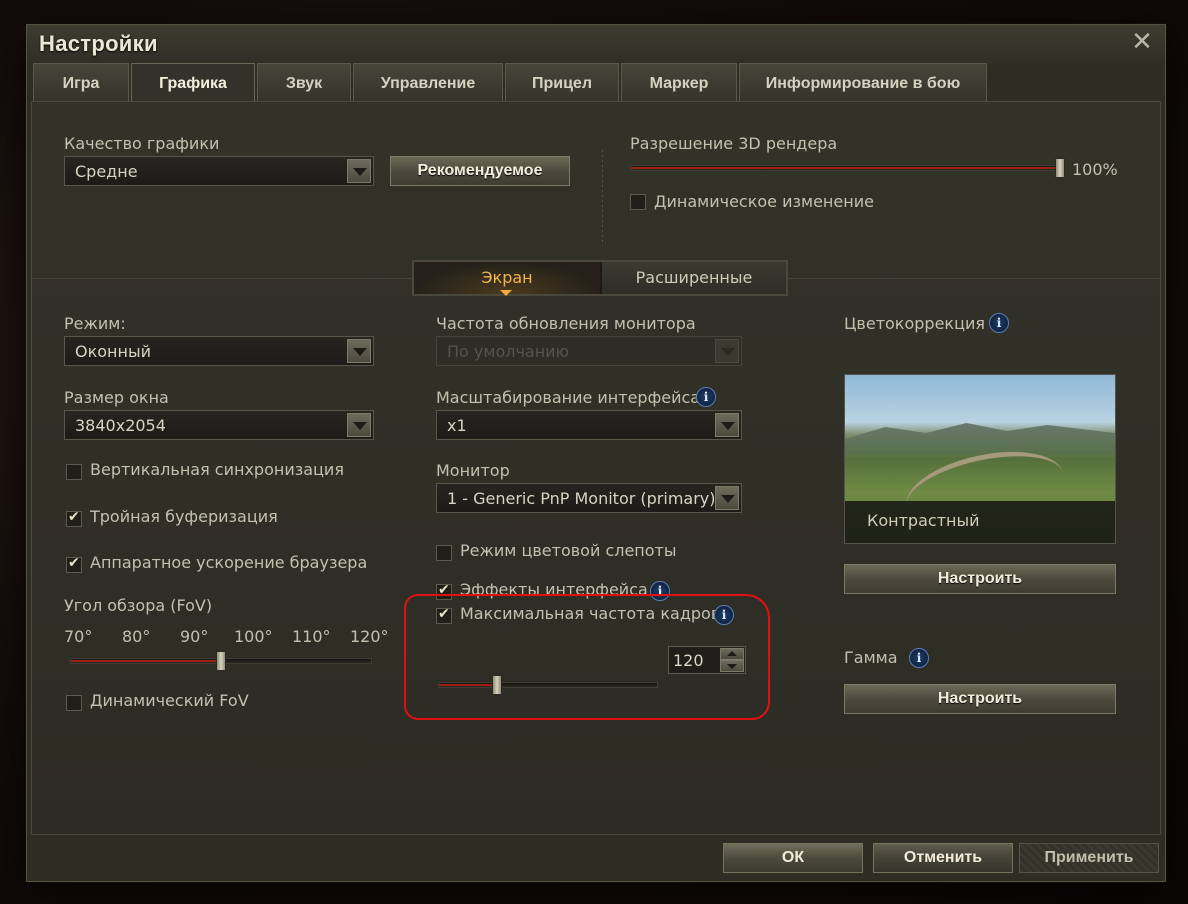 This screenshot has height=904, width=1188. What do you see at coordinates (194, 636) in the screenshot?
I see `fov-tick: 90°` at bounding box center [194, 636].